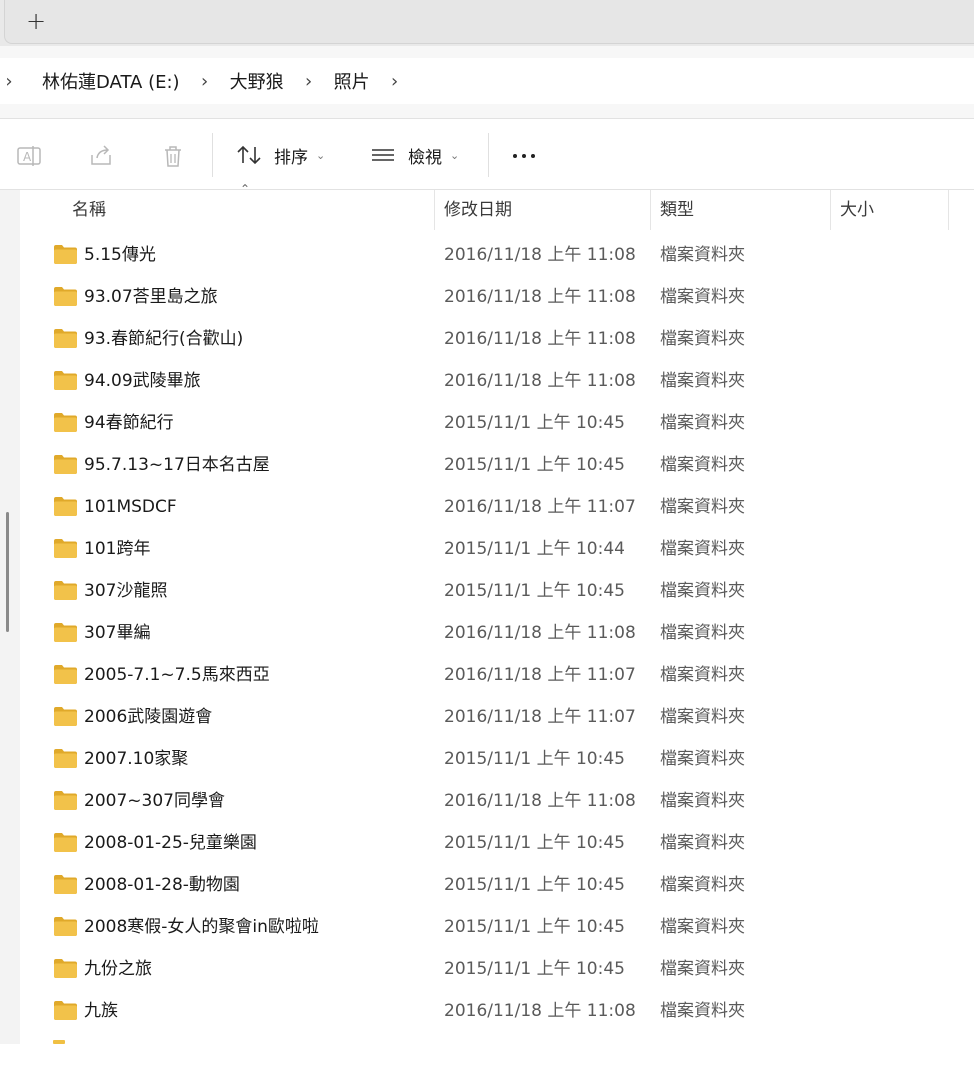  I want to click on file-name: 101跨年, so click(117, 549).